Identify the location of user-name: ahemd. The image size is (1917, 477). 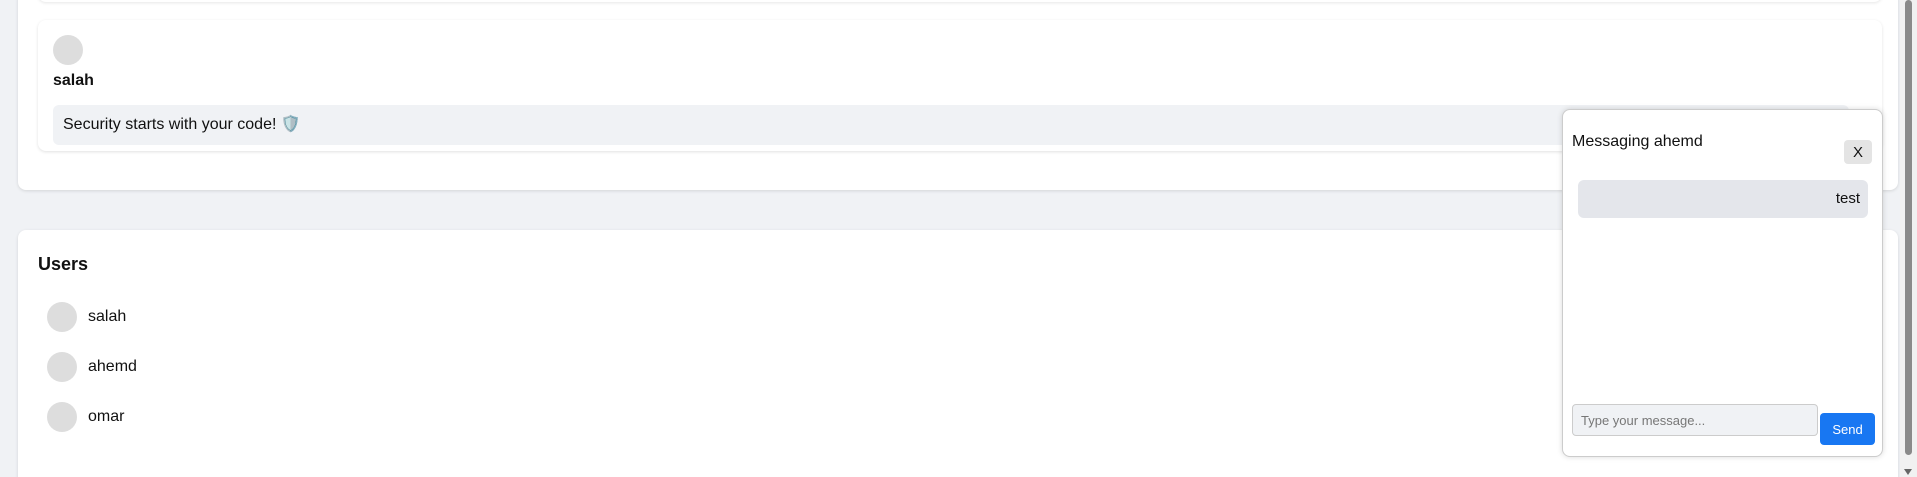
(112, 366).